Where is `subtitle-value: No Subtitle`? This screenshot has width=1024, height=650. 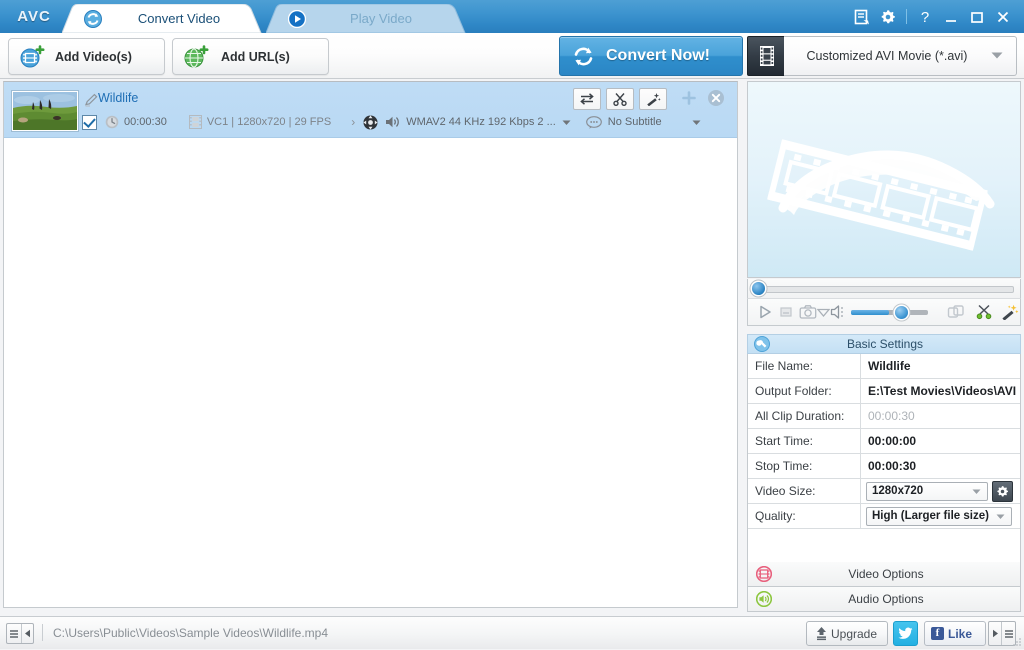 subtitle-value: No Subtitle is located at coordinates (634, 122).